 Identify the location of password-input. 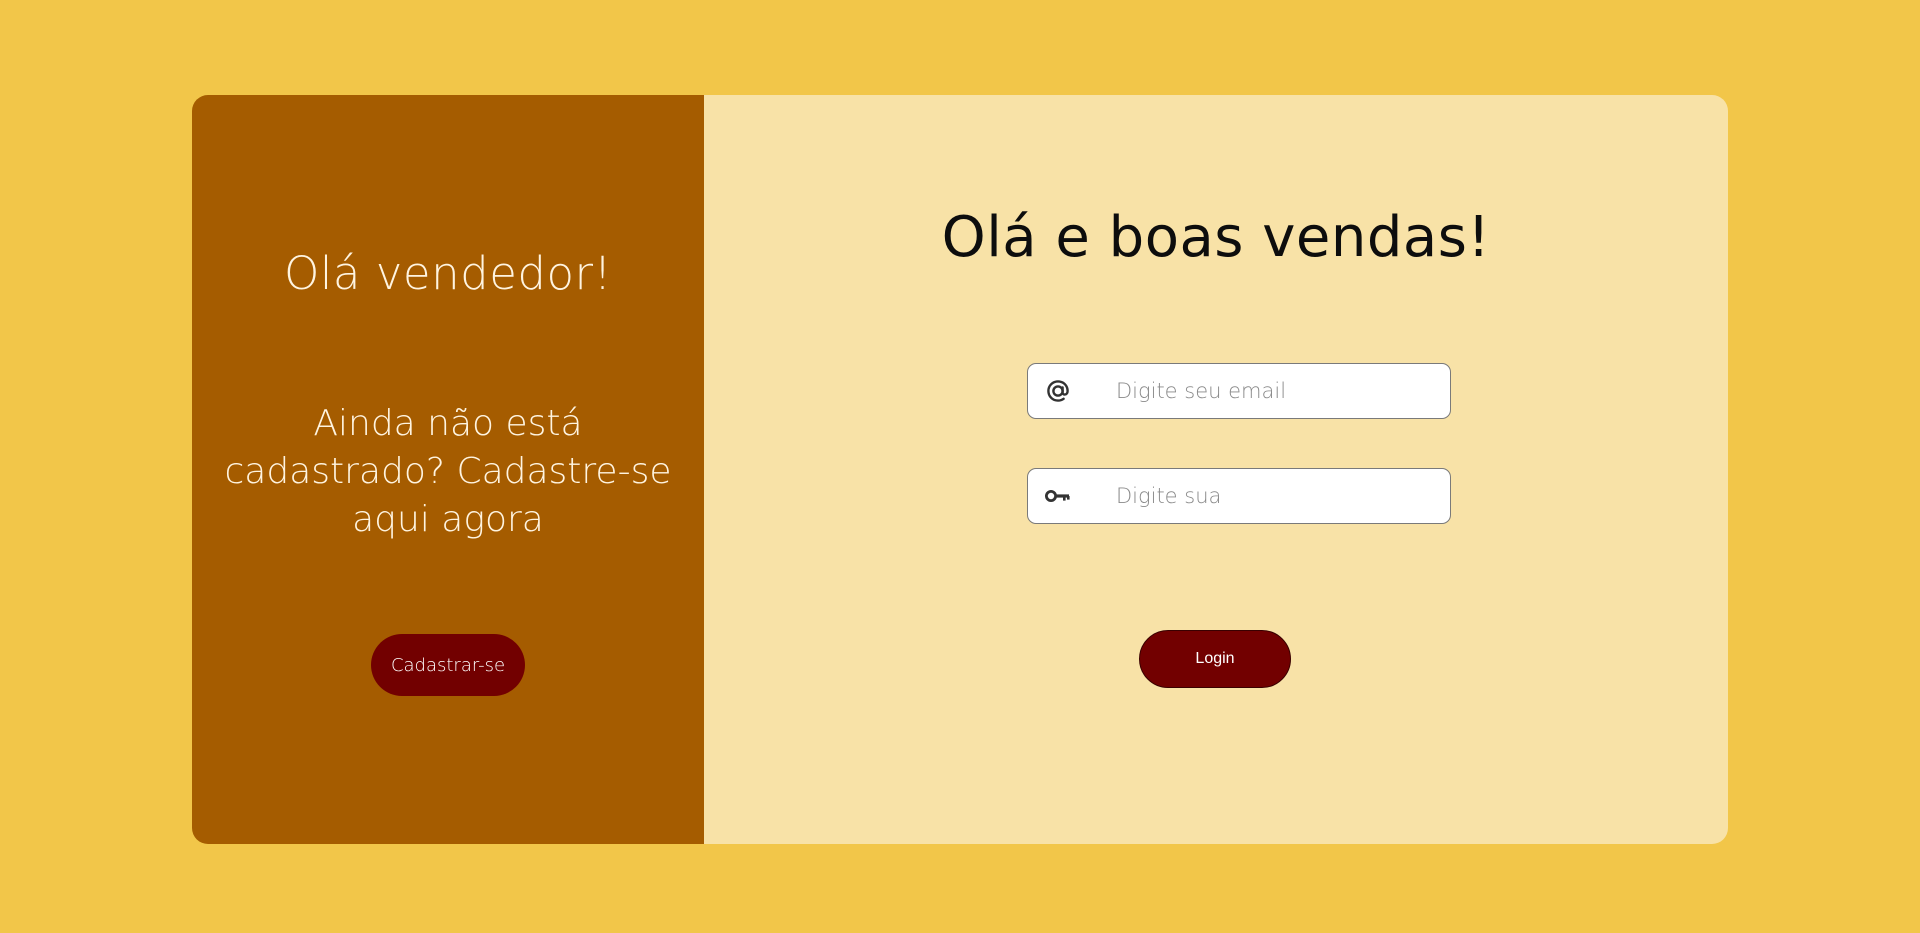
(1276, 496).